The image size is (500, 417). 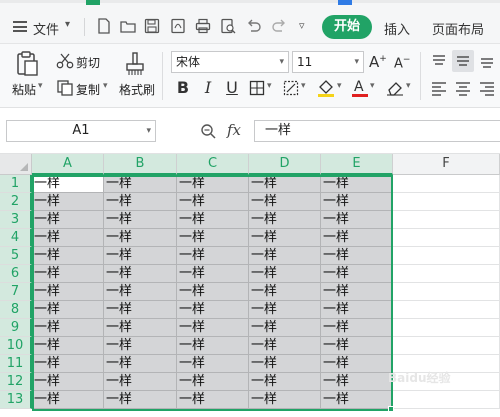 I want to click on row-header-13: 13, so click(x=16, y=400).